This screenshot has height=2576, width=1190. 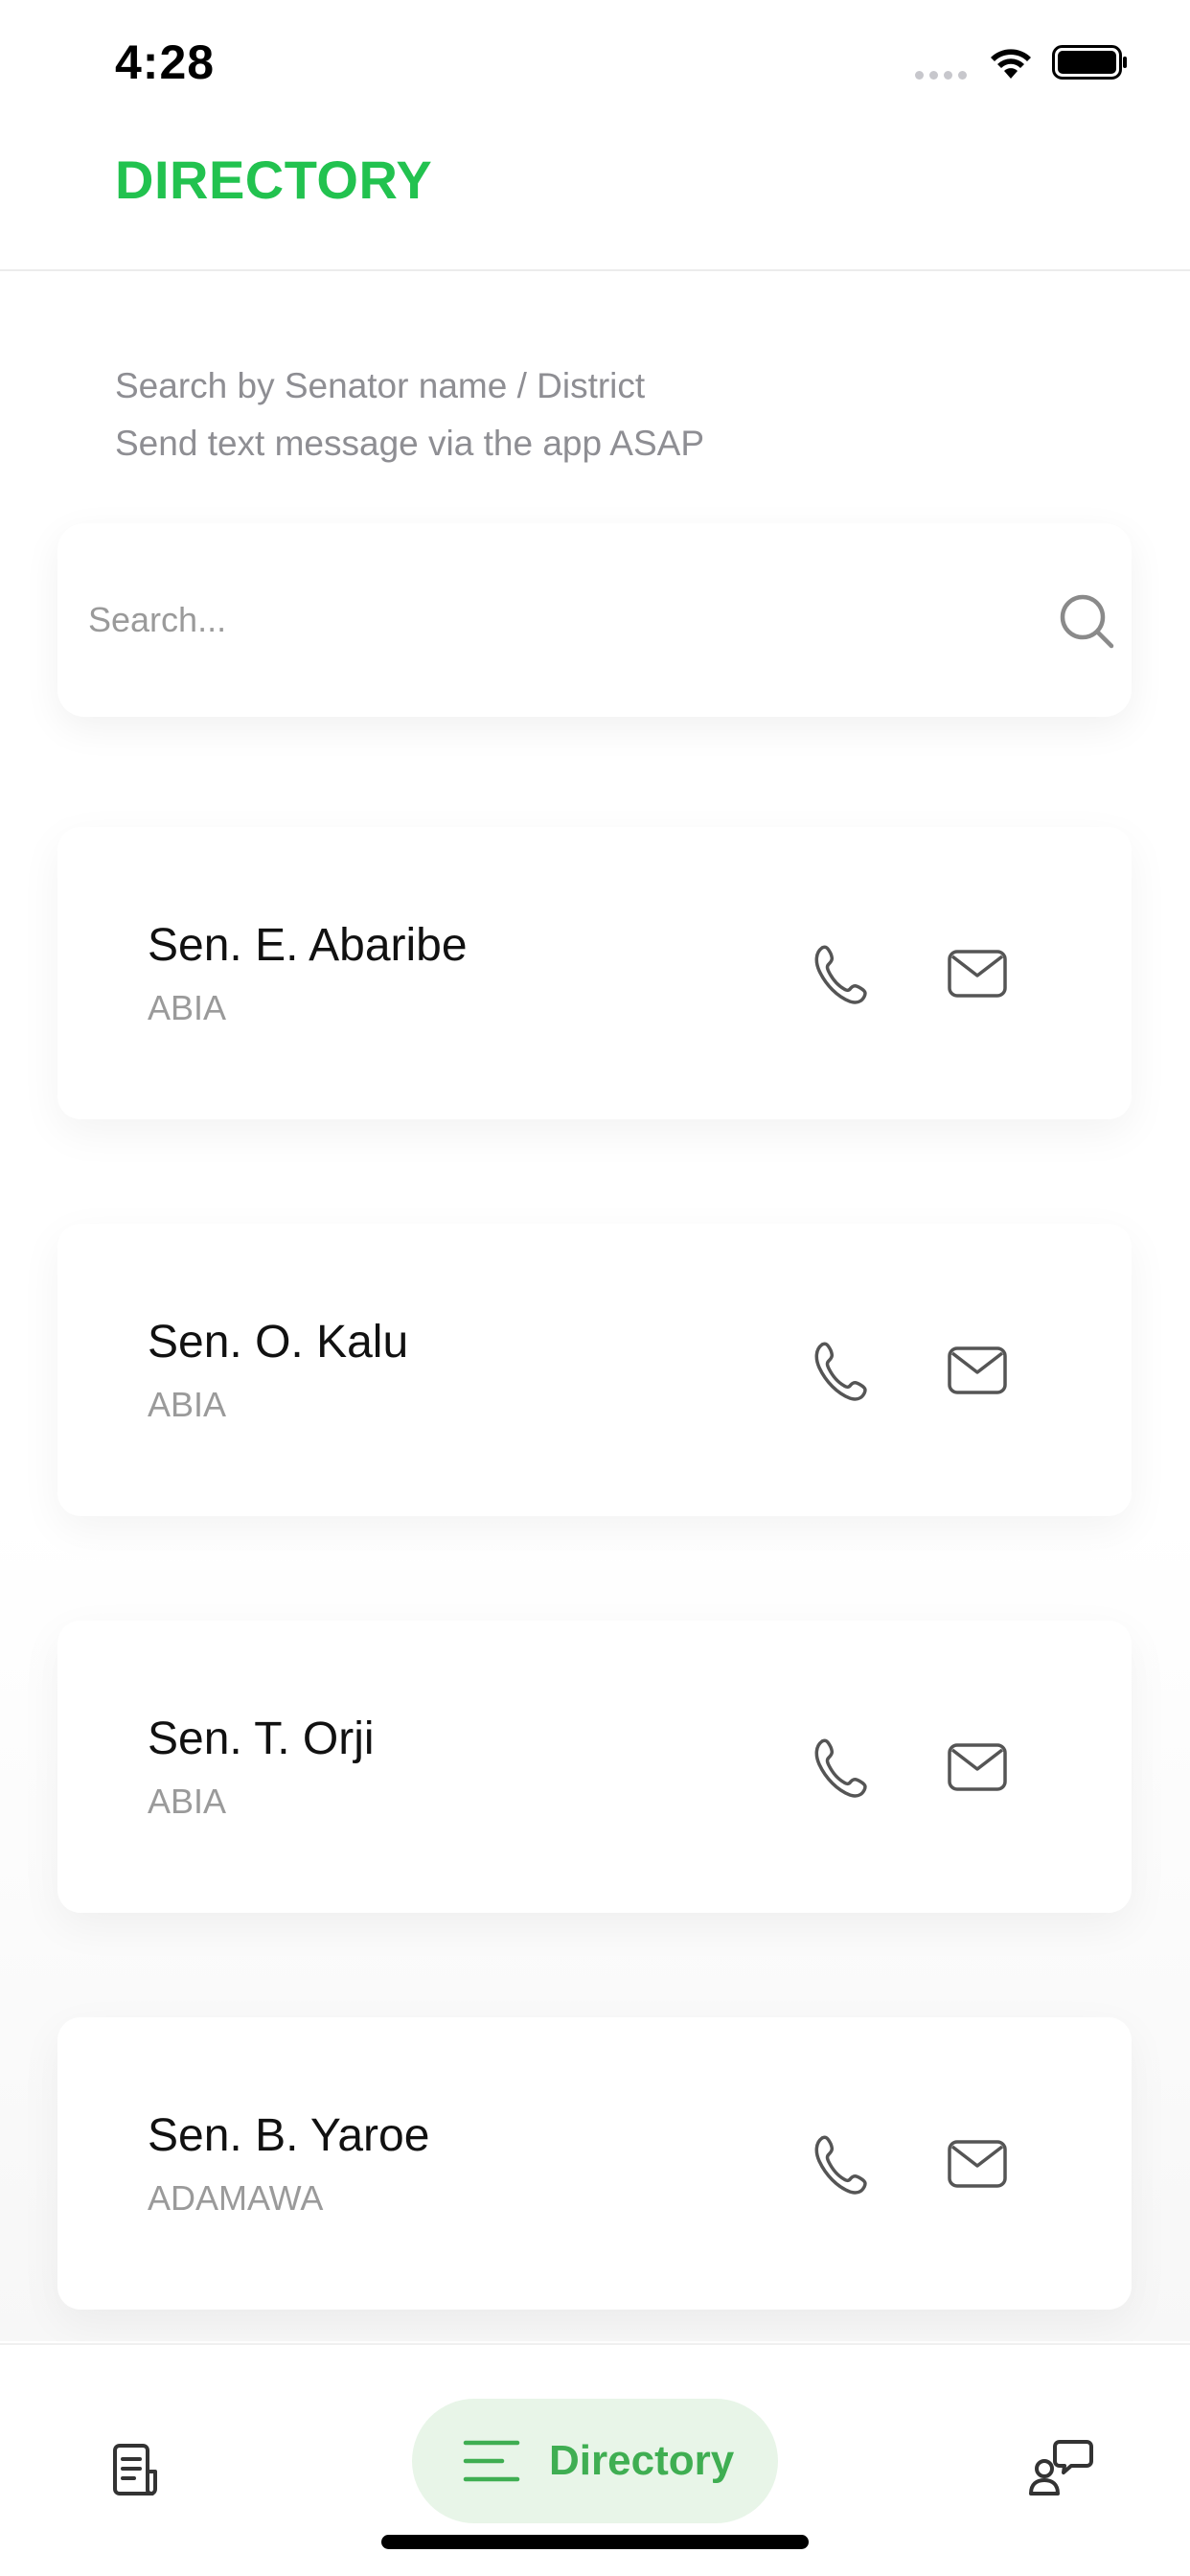 I want to click on senator-name: Sen. B. Yaroe, so click(x=289, y=2135).